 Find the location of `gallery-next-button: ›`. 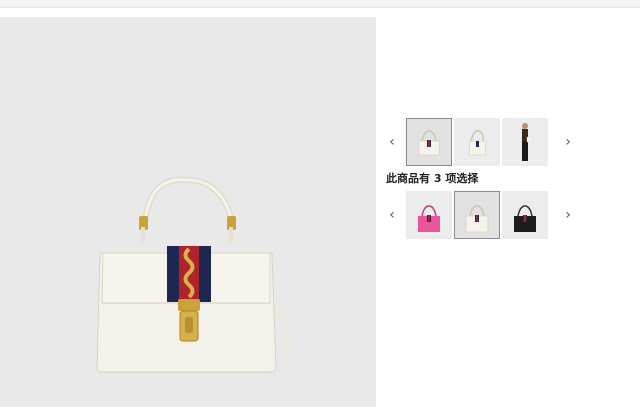

gallery-next-button: › is located at coordinates (568, 142).